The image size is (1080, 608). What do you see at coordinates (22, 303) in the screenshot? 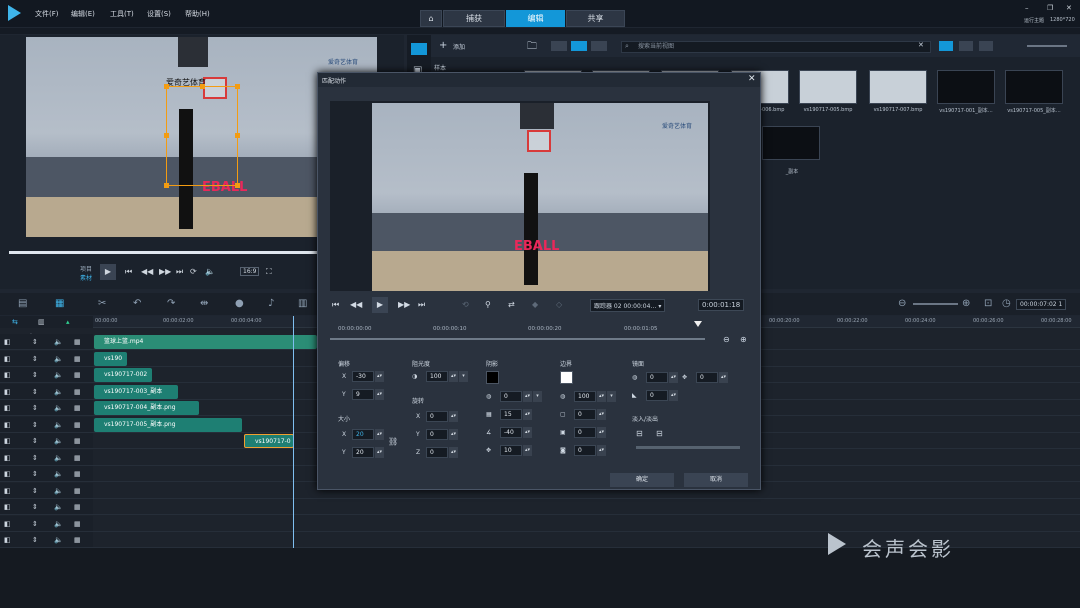
I see `storyboard-view-icon: ▤` at bounding box center [22, 303].